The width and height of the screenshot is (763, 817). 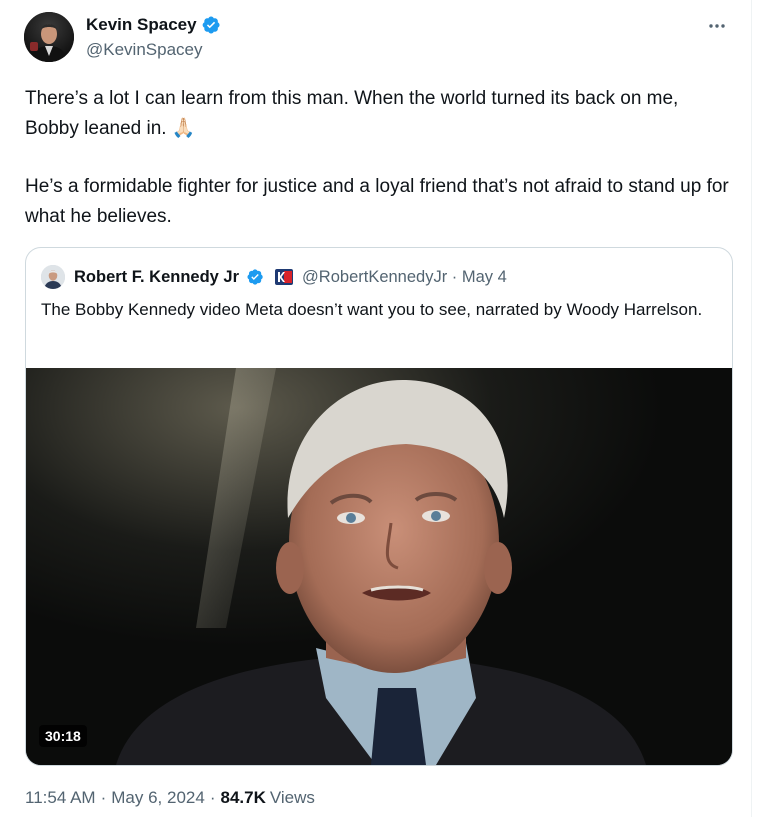 What do you see at coordinates (156, 277) in the screenshot?
I see `quoted-author-name: Robert F. Kennedy Jr` at bounding box center [156, 277].